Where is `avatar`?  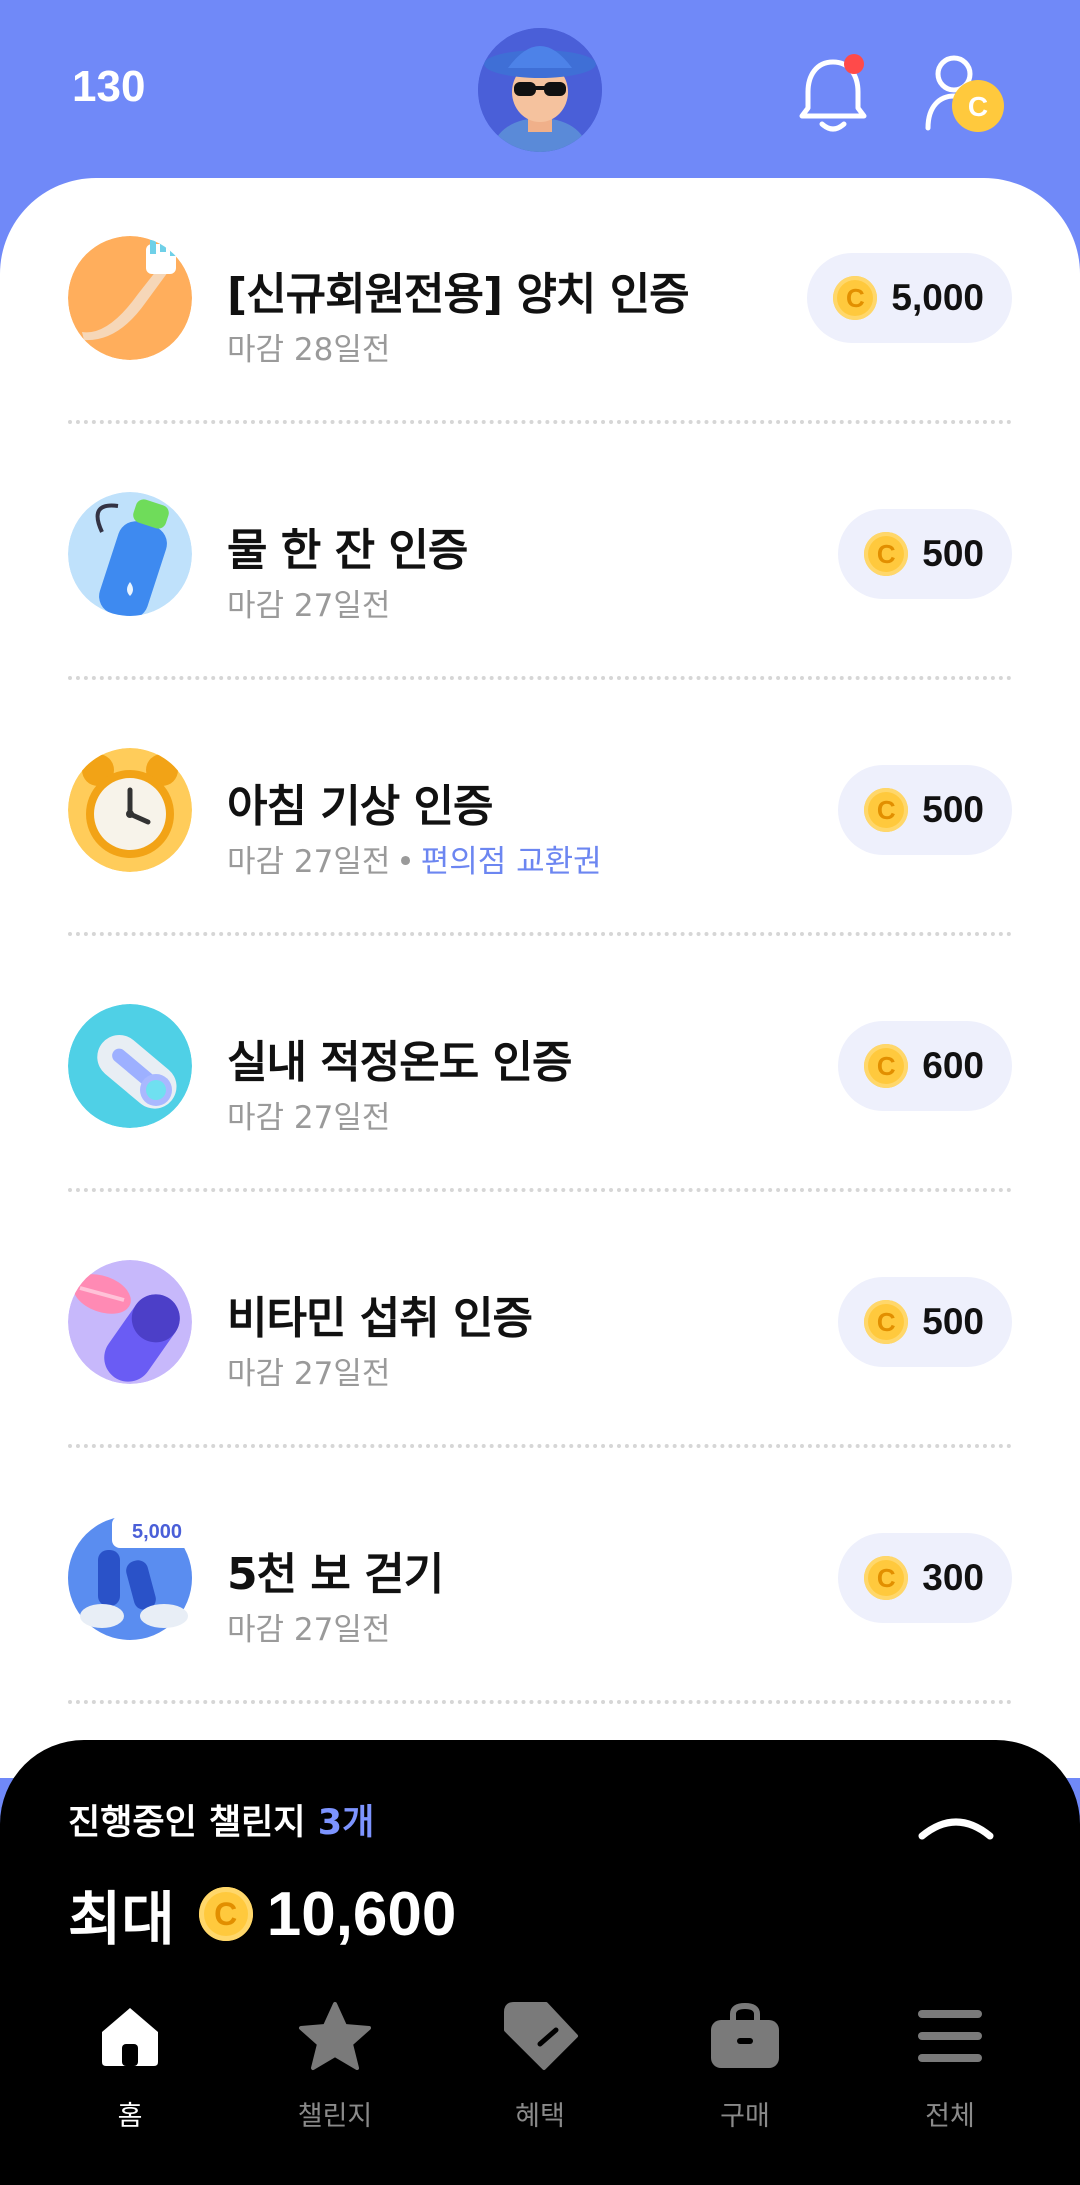
avatar is located at coordinates (540, 90).